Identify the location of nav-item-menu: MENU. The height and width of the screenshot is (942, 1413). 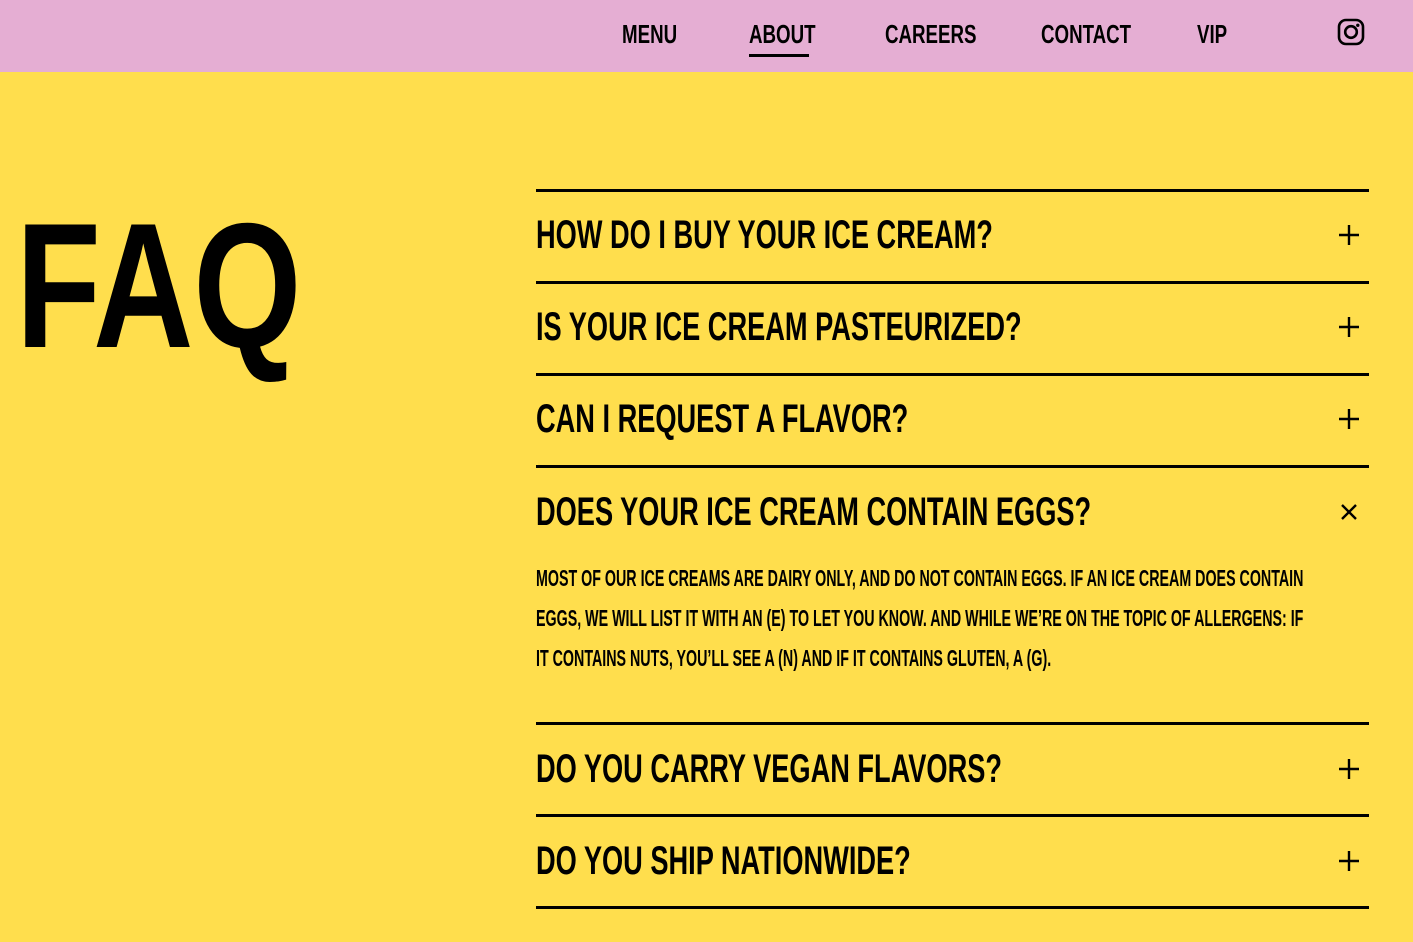
(660, 34).